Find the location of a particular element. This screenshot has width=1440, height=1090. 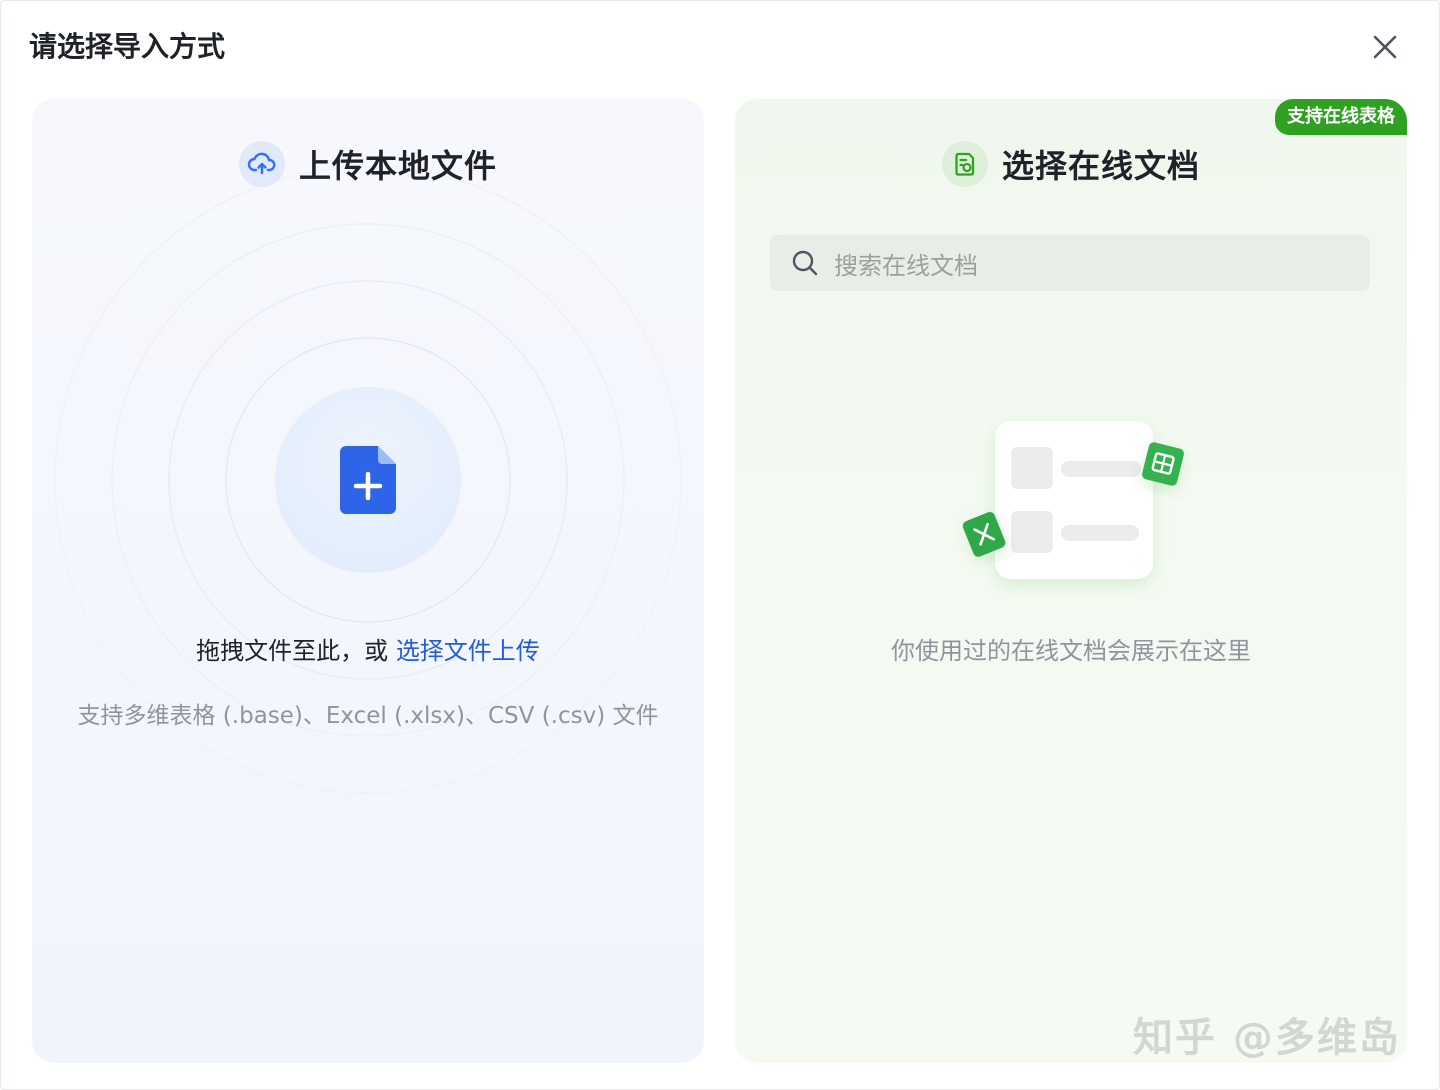

close-button is located at coordinates (1385, 47).